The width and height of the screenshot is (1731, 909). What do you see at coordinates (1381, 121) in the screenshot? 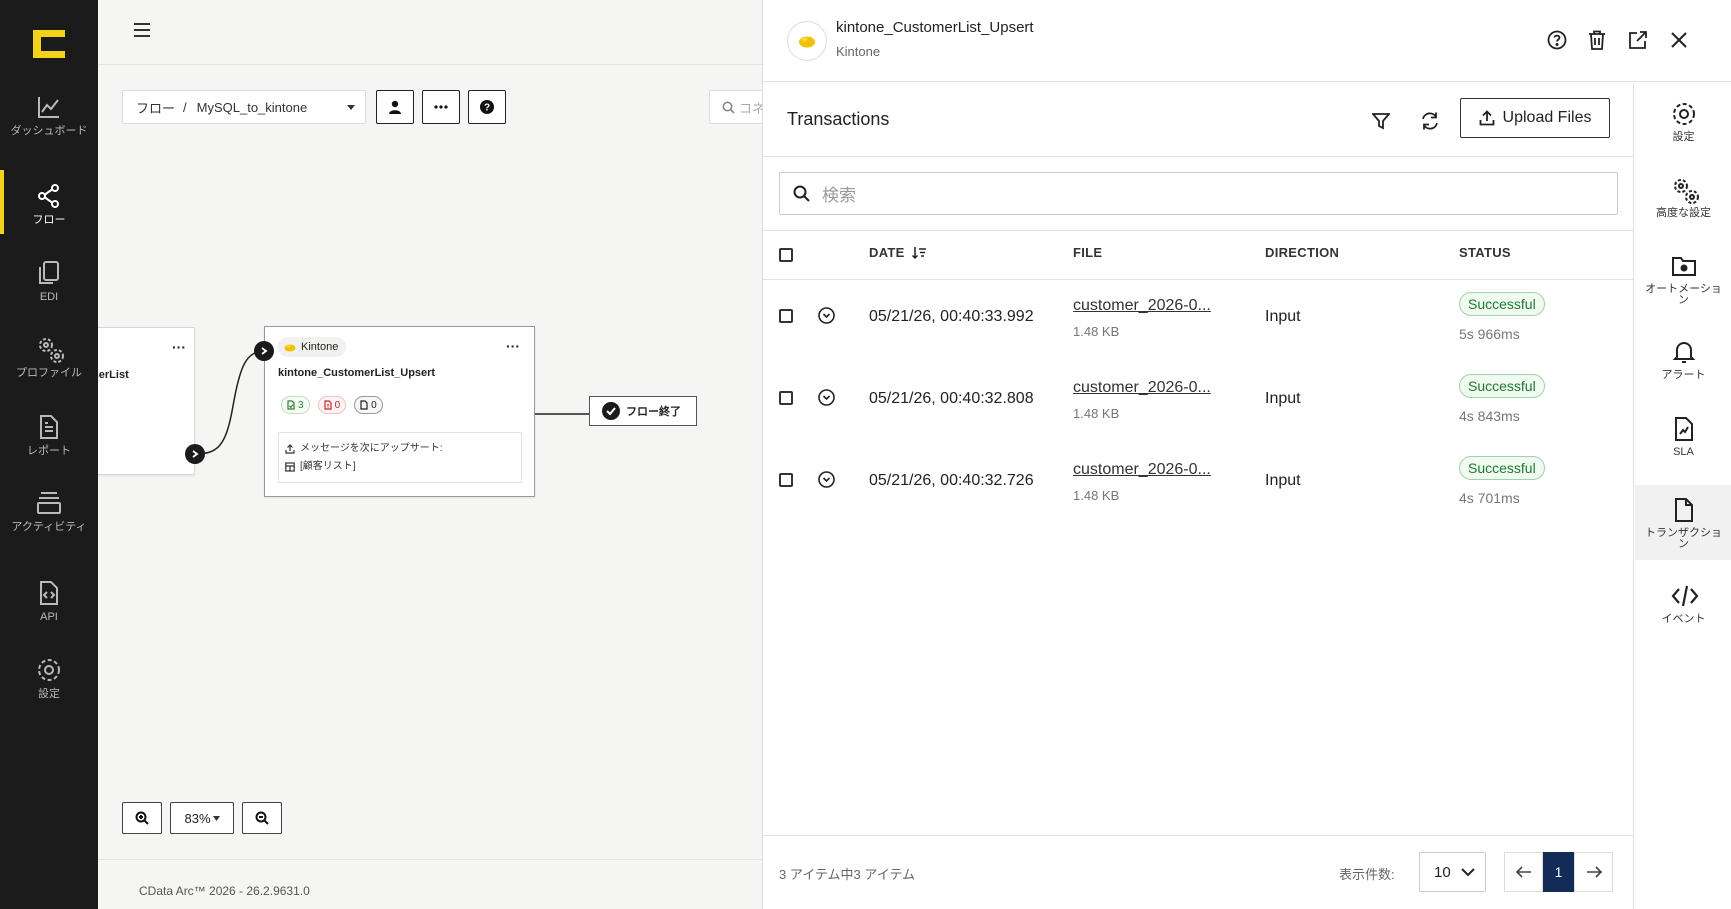
I see `filter-icon` at bounding box center [1381, 121].